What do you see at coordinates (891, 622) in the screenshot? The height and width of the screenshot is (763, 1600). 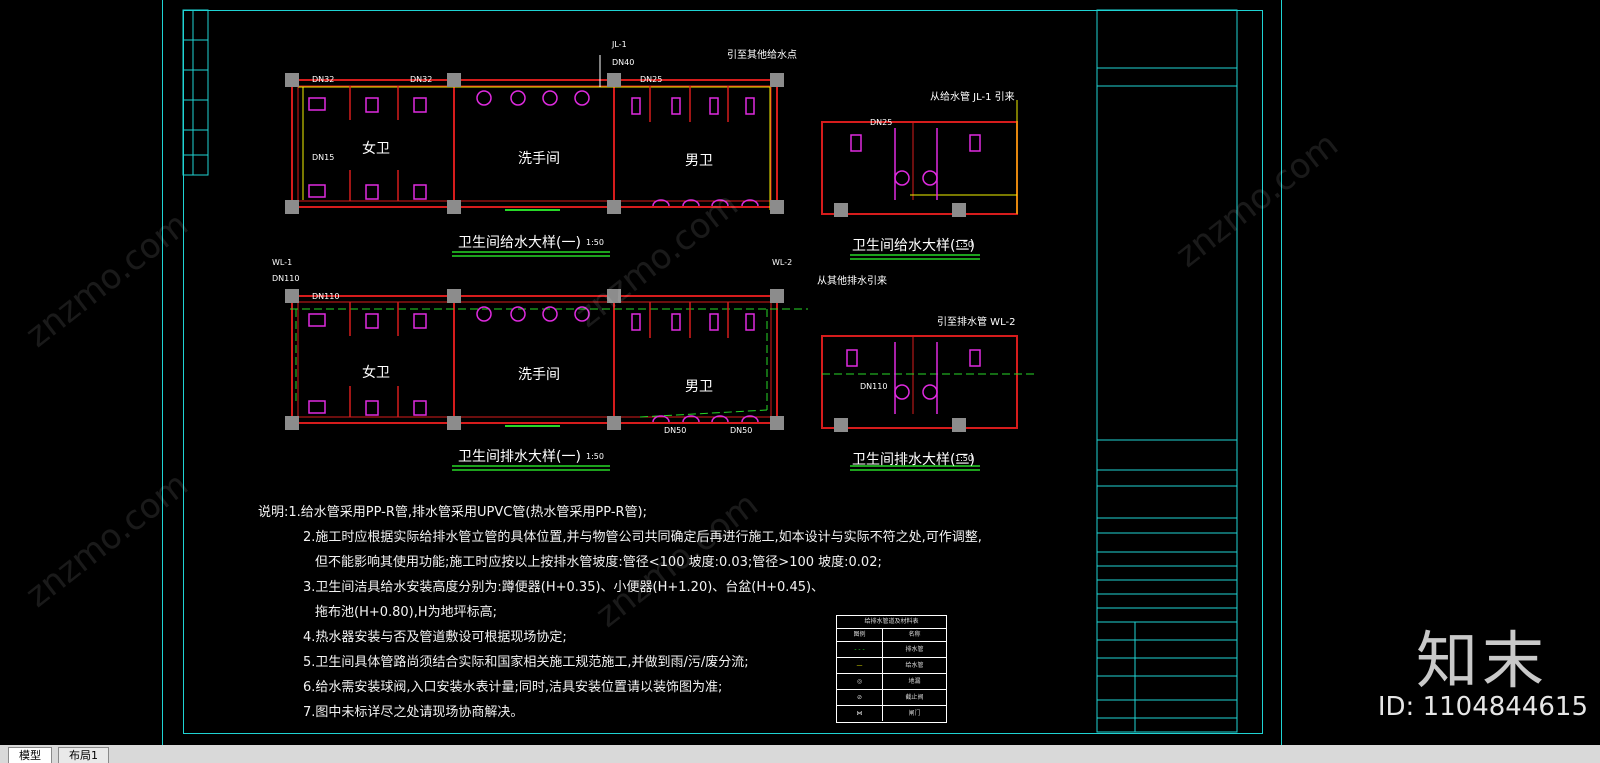 I see `legend-title: 给排水管道及材料表` at bounding box center [891, 622].